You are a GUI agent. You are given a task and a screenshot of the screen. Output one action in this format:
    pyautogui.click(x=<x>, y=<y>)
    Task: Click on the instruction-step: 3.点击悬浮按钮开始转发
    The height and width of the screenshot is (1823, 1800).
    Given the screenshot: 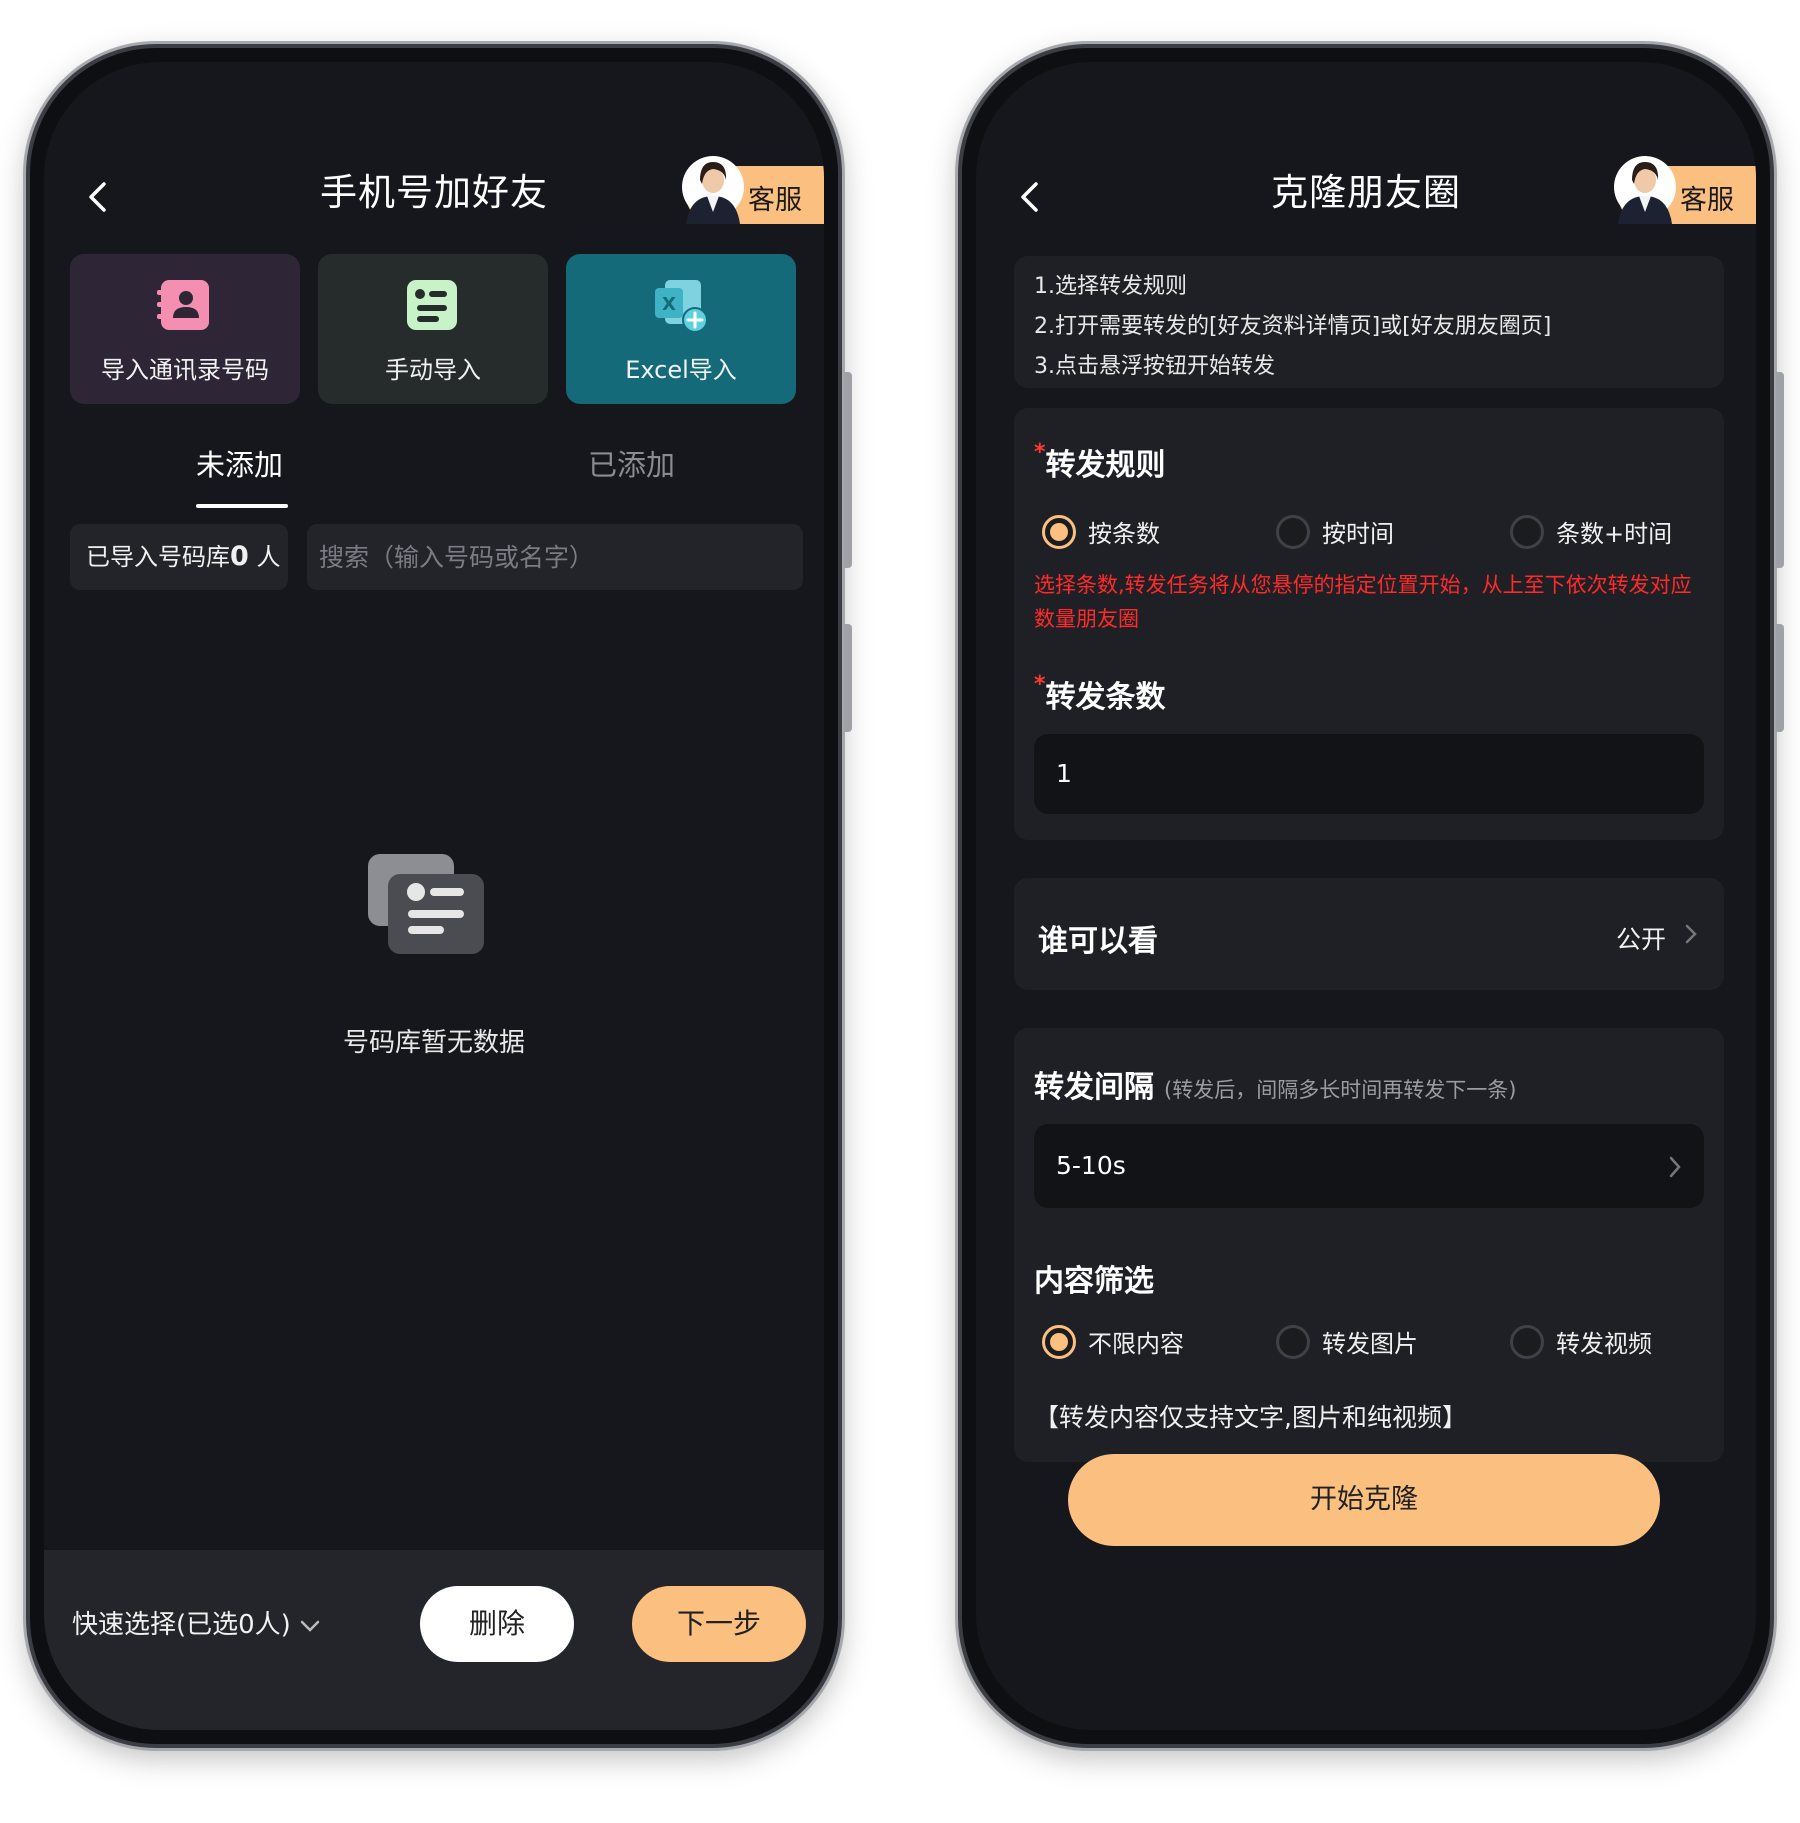 What is the action you would take?
    pyautogui.click(x=1154, y=366)
    